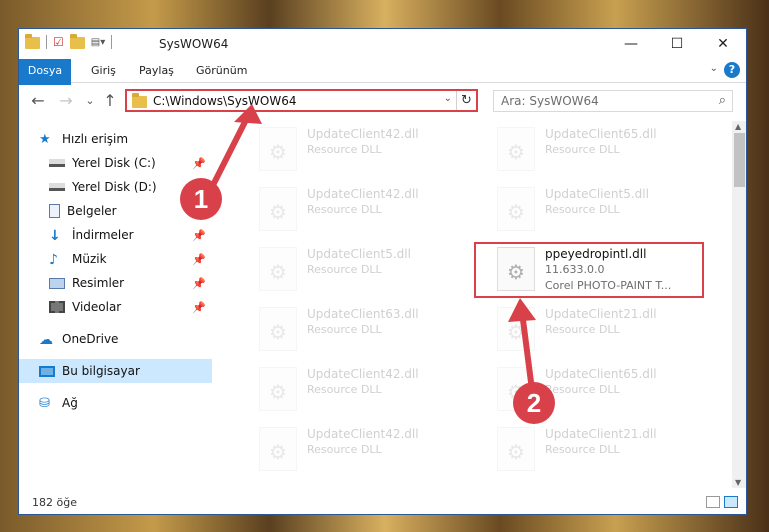  What do you see at coordinates (98, 283) in the screenshot?
I see `sidebar-item-label: Resimler` at bounding box center [98, 283].